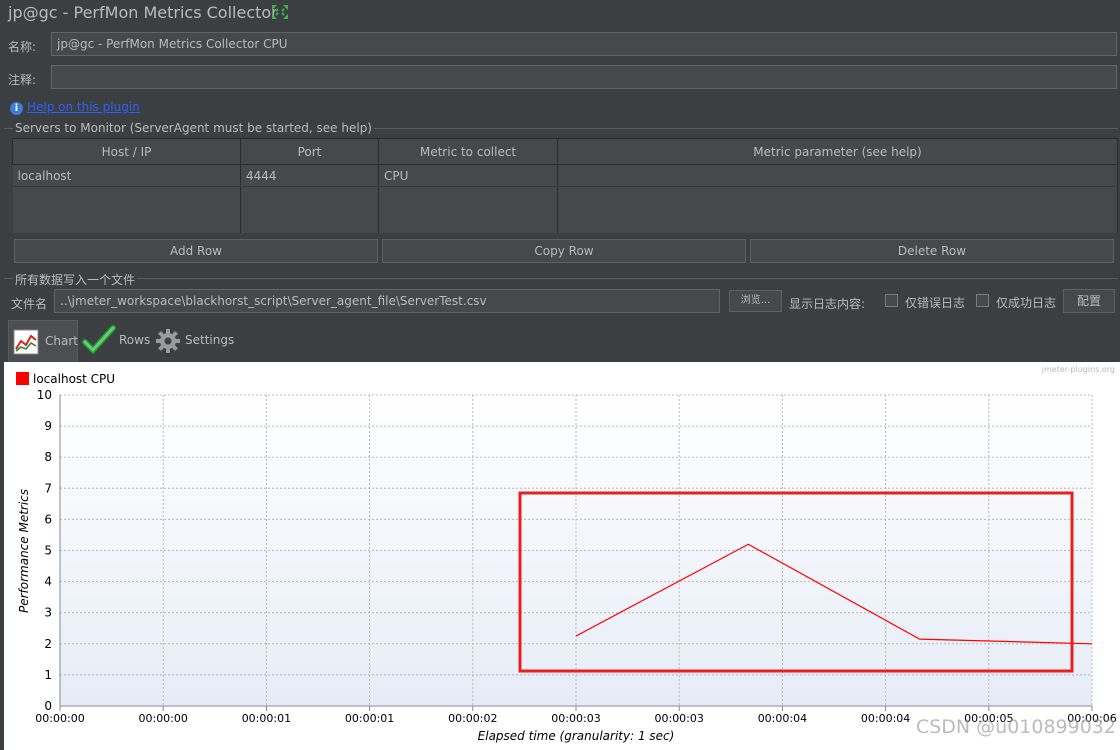  What do you see at coordinates (43, 341) in the screenshot?
I see `tab-chart: Chart` at bounding box center [43, 341].